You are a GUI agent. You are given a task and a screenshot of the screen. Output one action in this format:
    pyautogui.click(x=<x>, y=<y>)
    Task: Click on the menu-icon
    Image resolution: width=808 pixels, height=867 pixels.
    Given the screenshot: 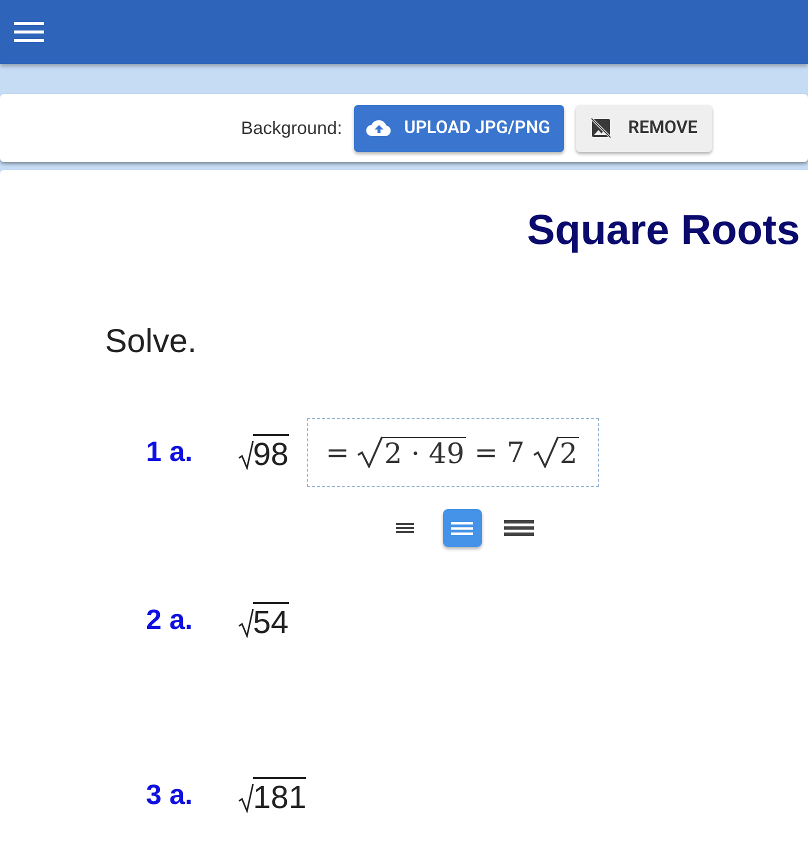 What is the action you would take?
    pyautogui.click(x=29, y=32)
    